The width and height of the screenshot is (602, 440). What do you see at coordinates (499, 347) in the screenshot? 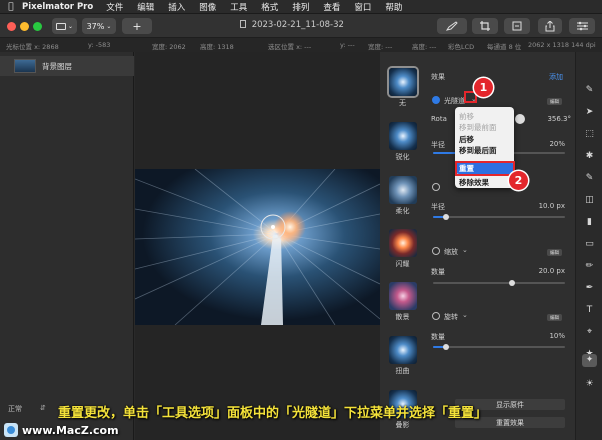
I see `spin-amount-slider` at bounding box center [499, 347].